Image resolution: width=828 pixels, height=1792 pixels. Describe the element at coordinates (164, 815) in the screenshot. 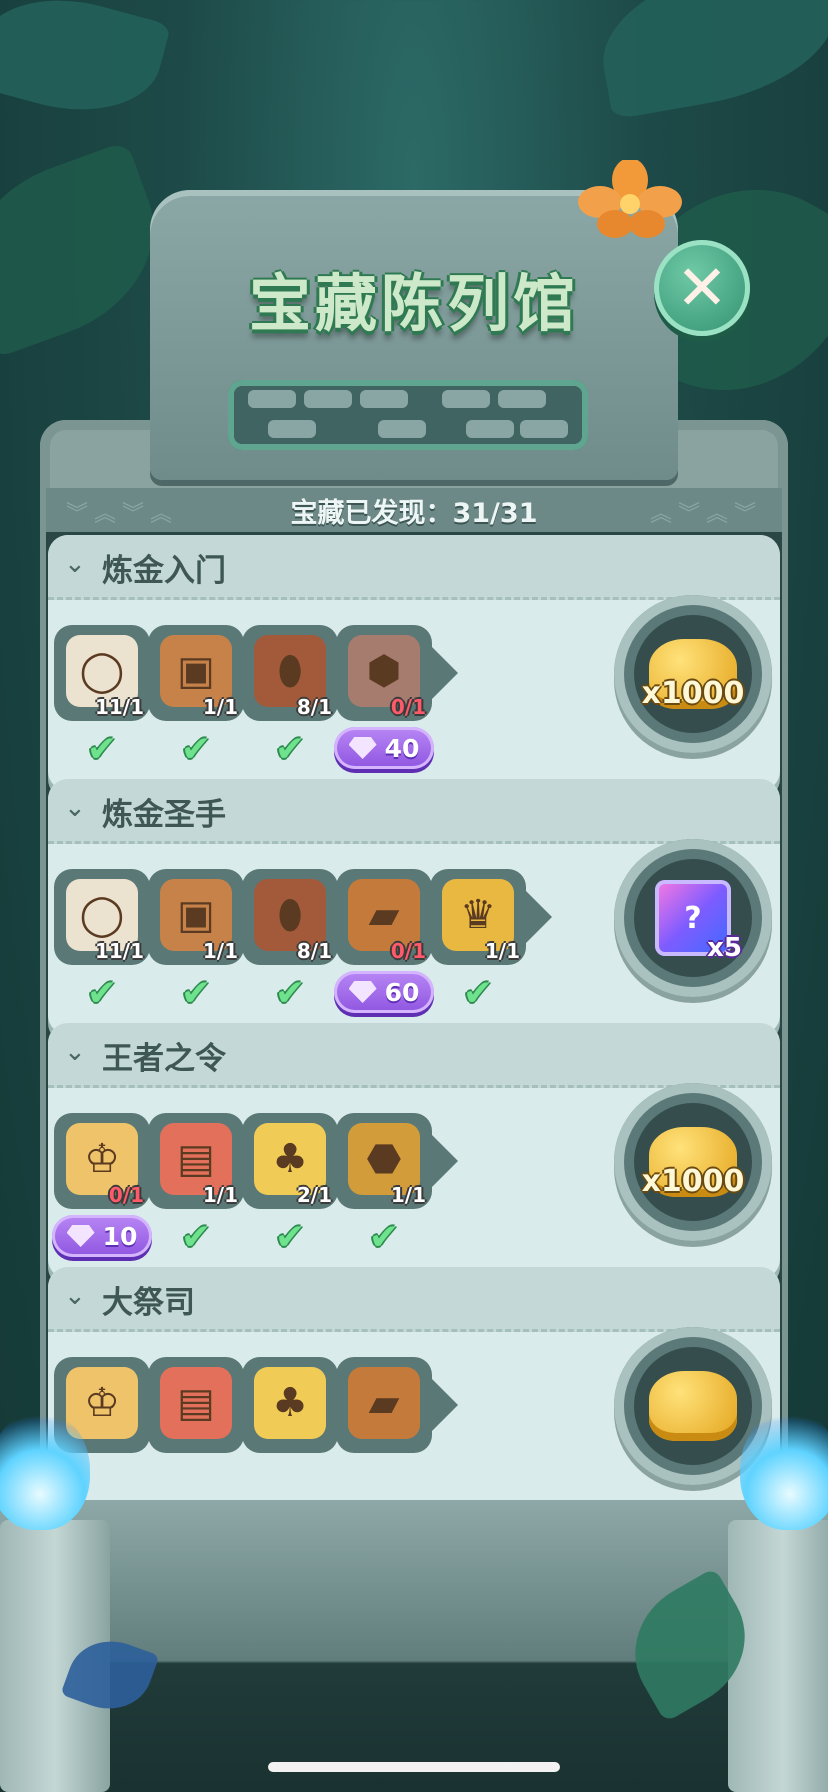

I see `set-title: 炼金圣手` at that location.